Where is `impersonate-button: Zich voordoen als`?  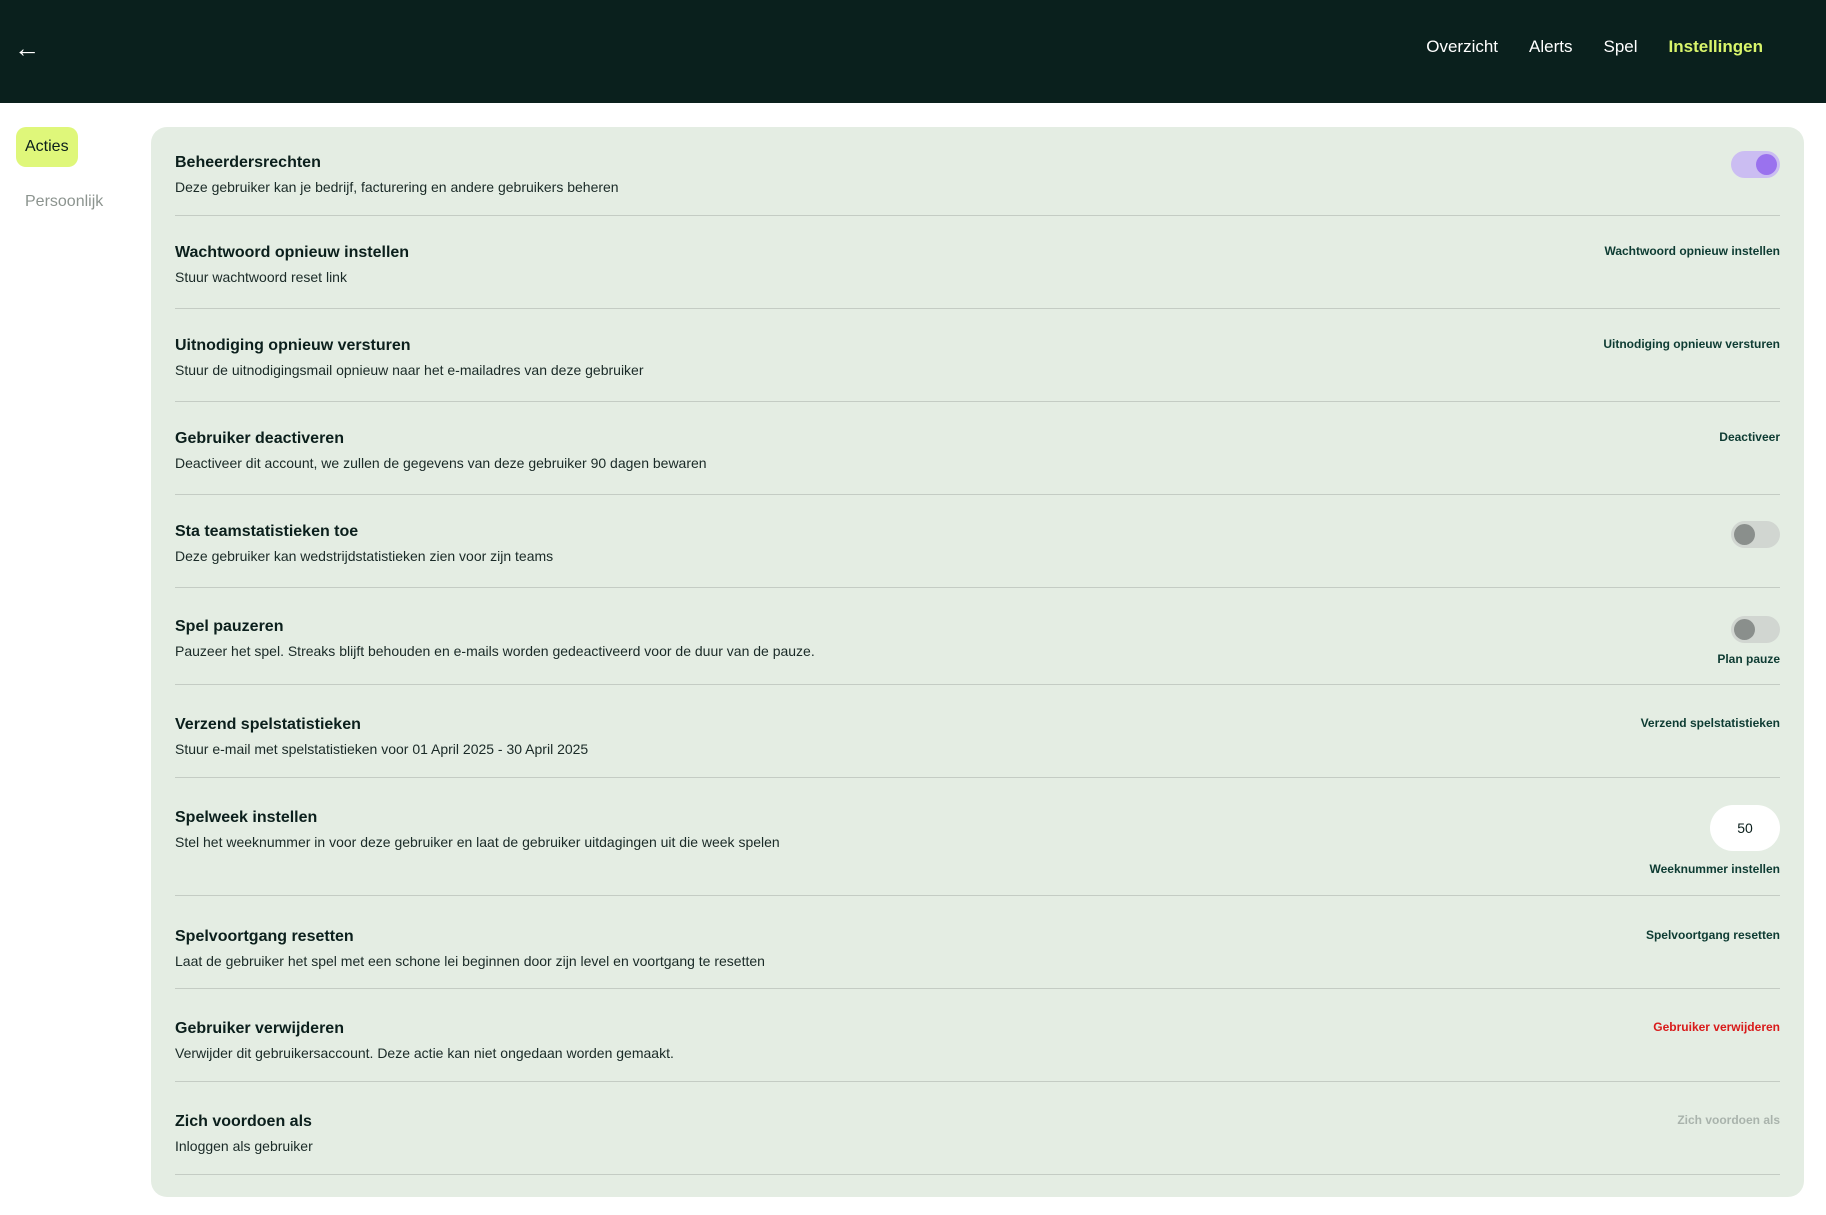
impersonate-button: Zich voordoen als is located at coordinates (1728, 1120).